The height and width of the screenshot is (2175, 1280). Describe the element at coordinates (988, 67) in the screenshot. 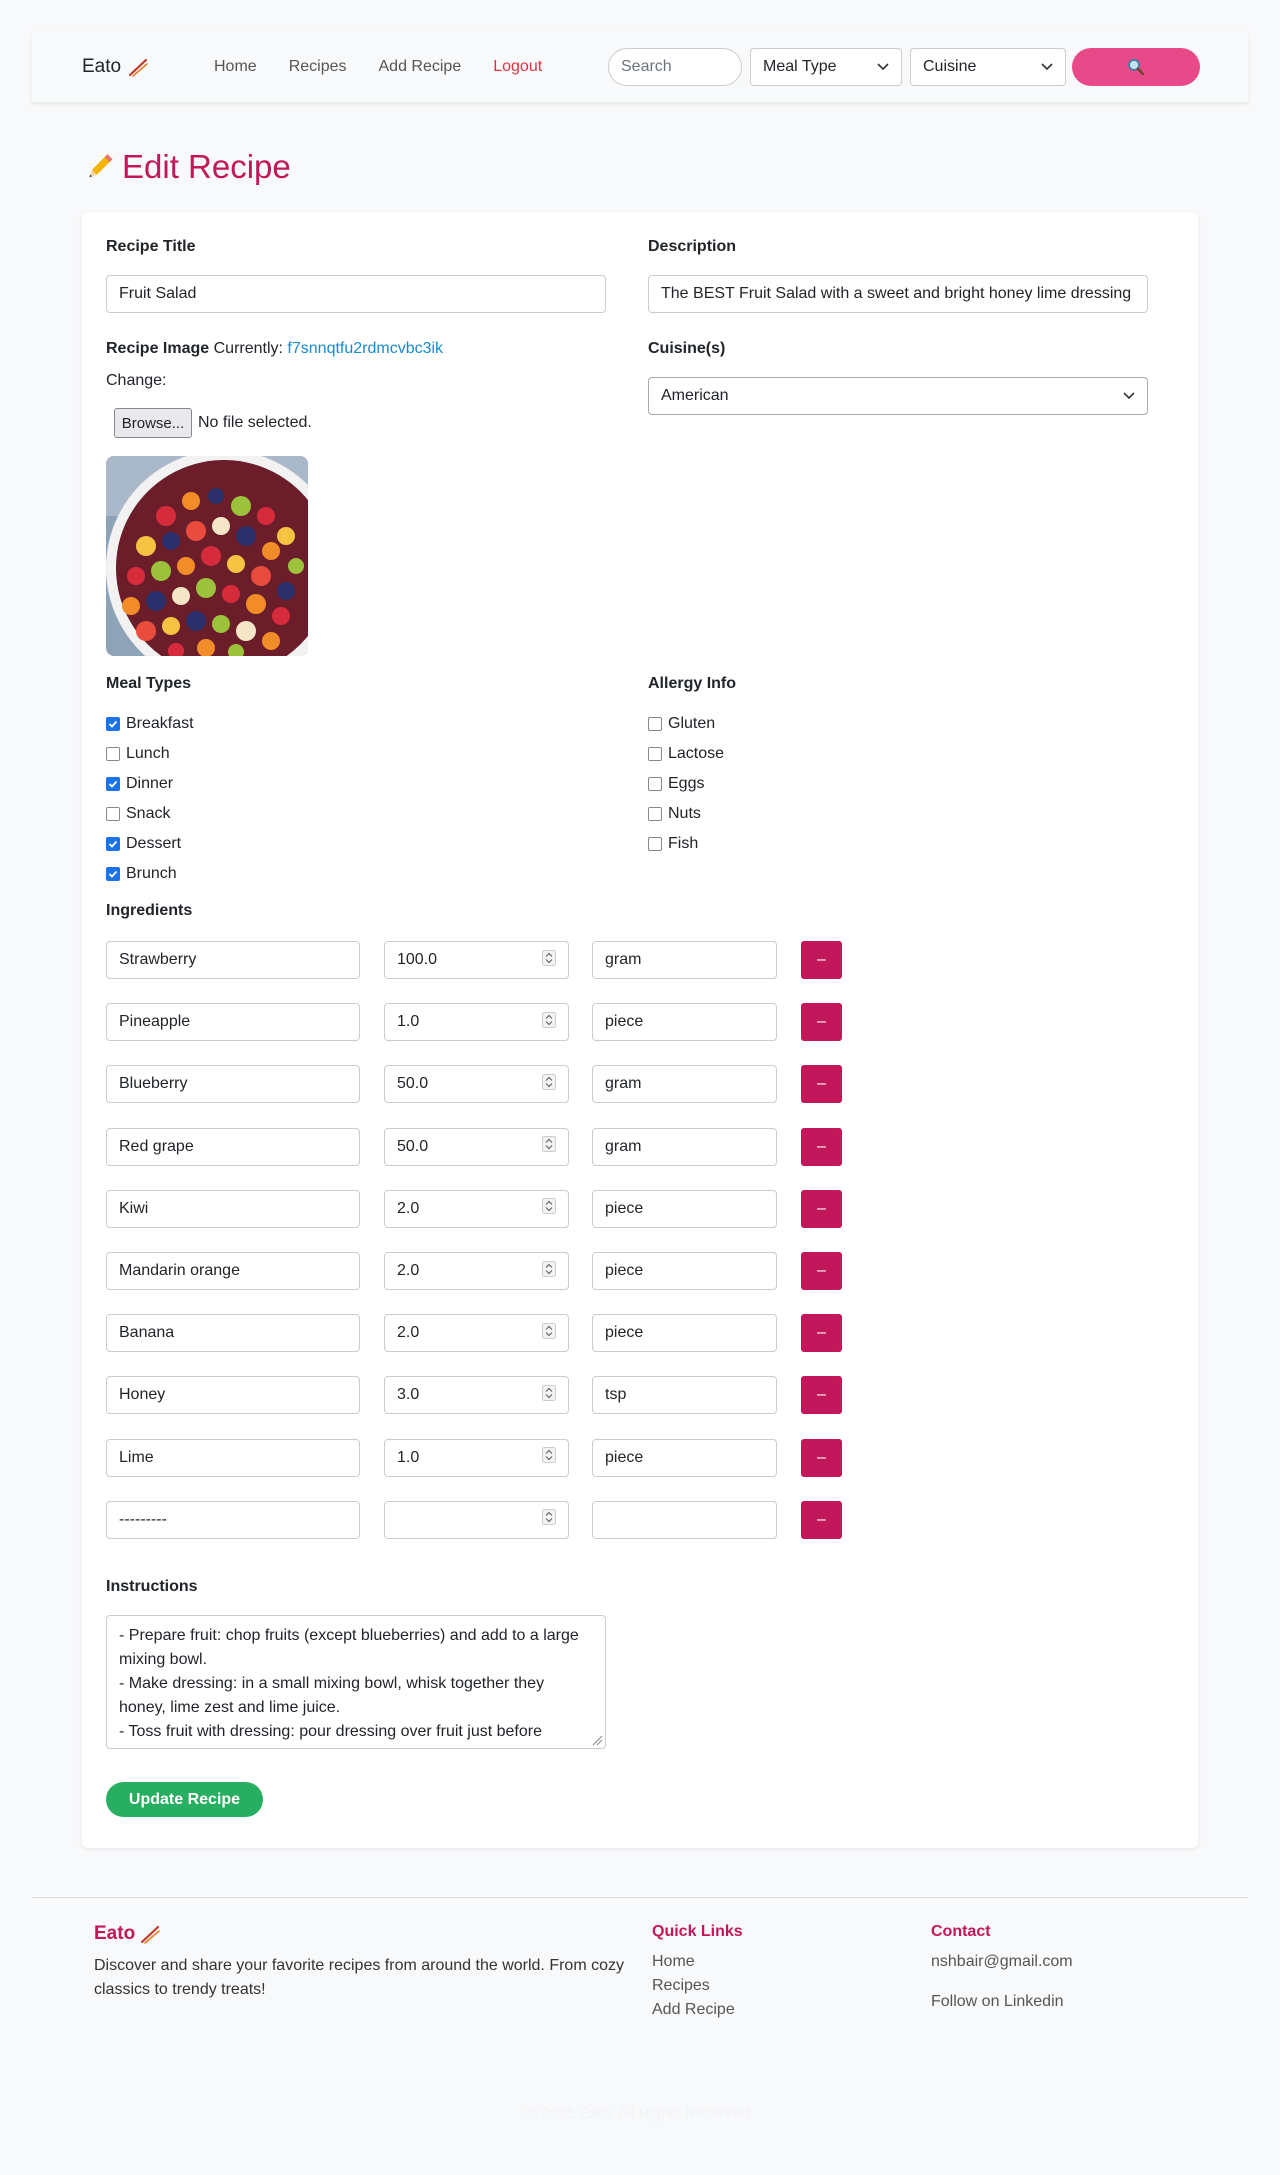

I see `cuisine-select: Cuisine` at that location.